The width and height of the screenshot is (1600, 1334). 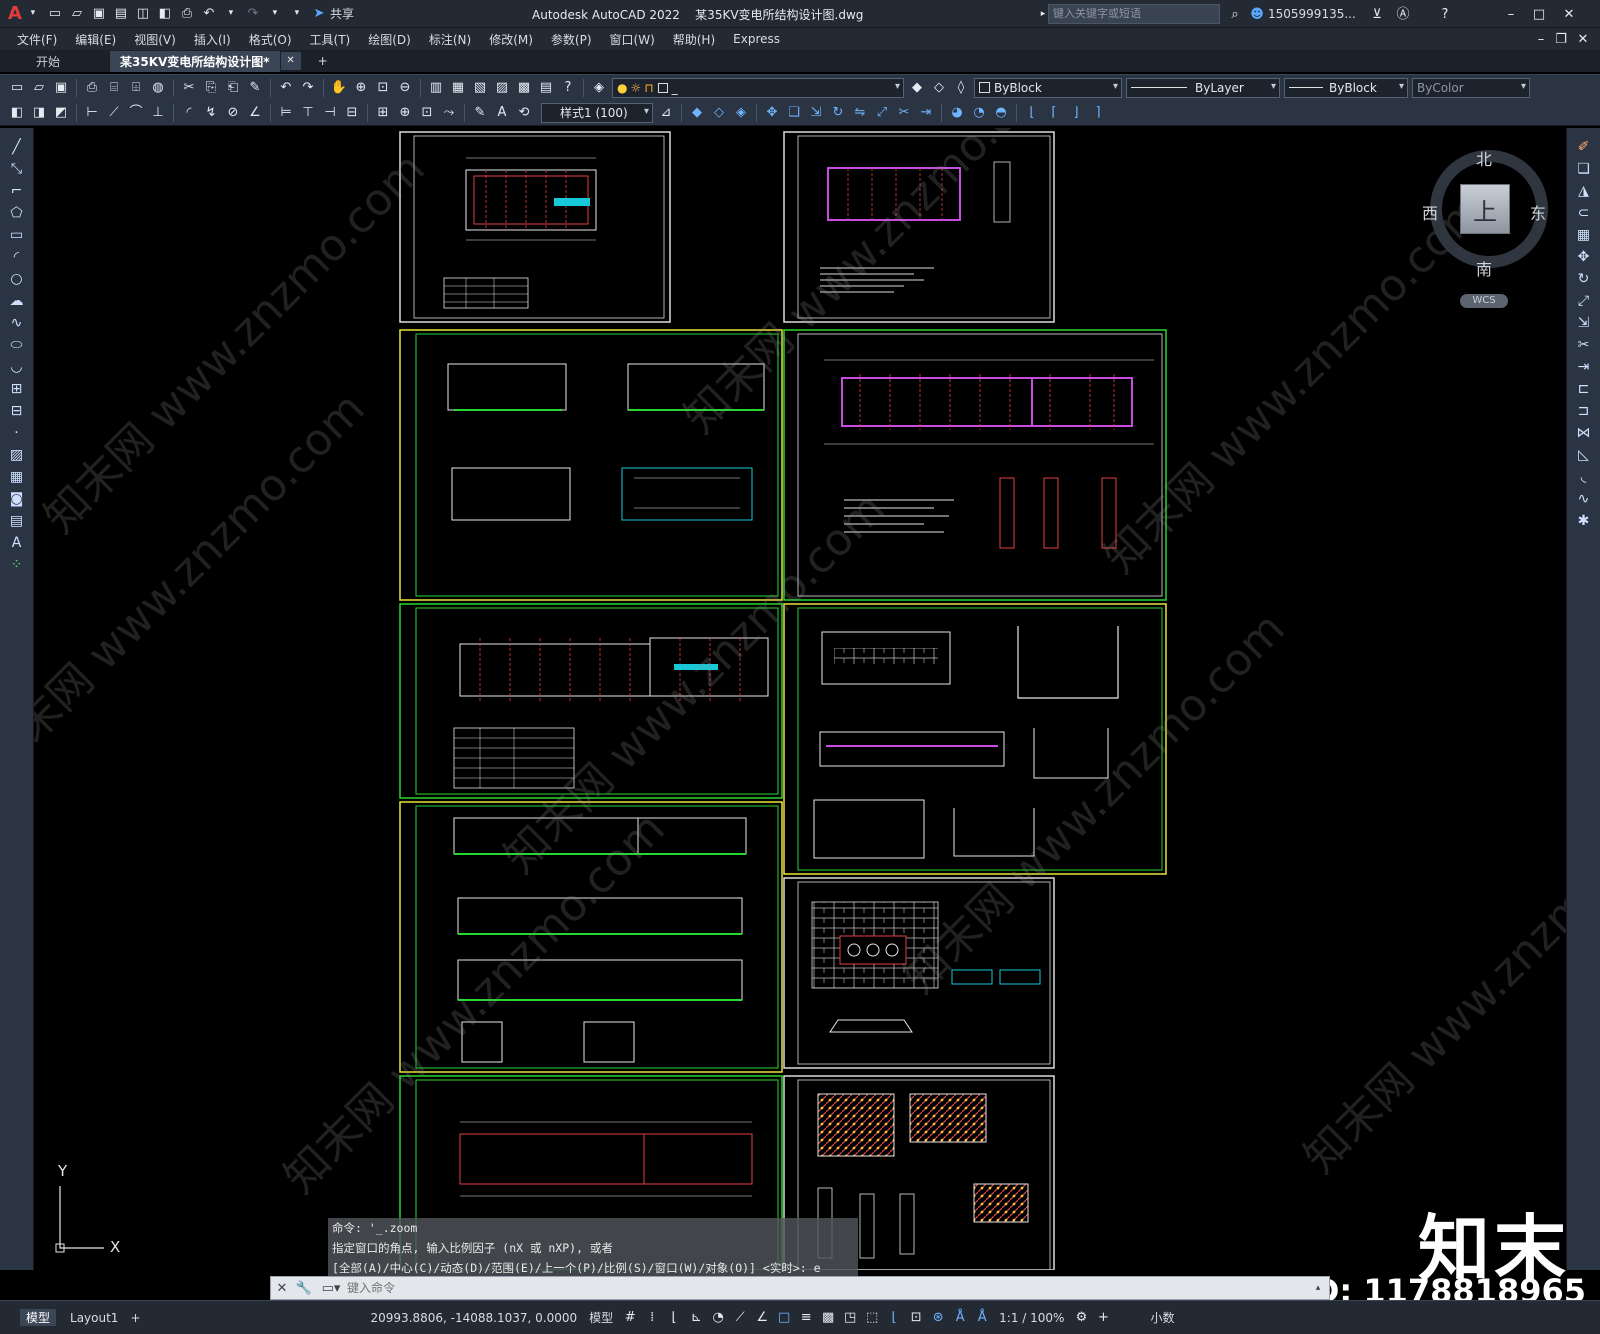 What do you see at coordinates (1584, 147) in the screenshot?
I see `erase-icon: ✐` at bounding box center [1584, 147].